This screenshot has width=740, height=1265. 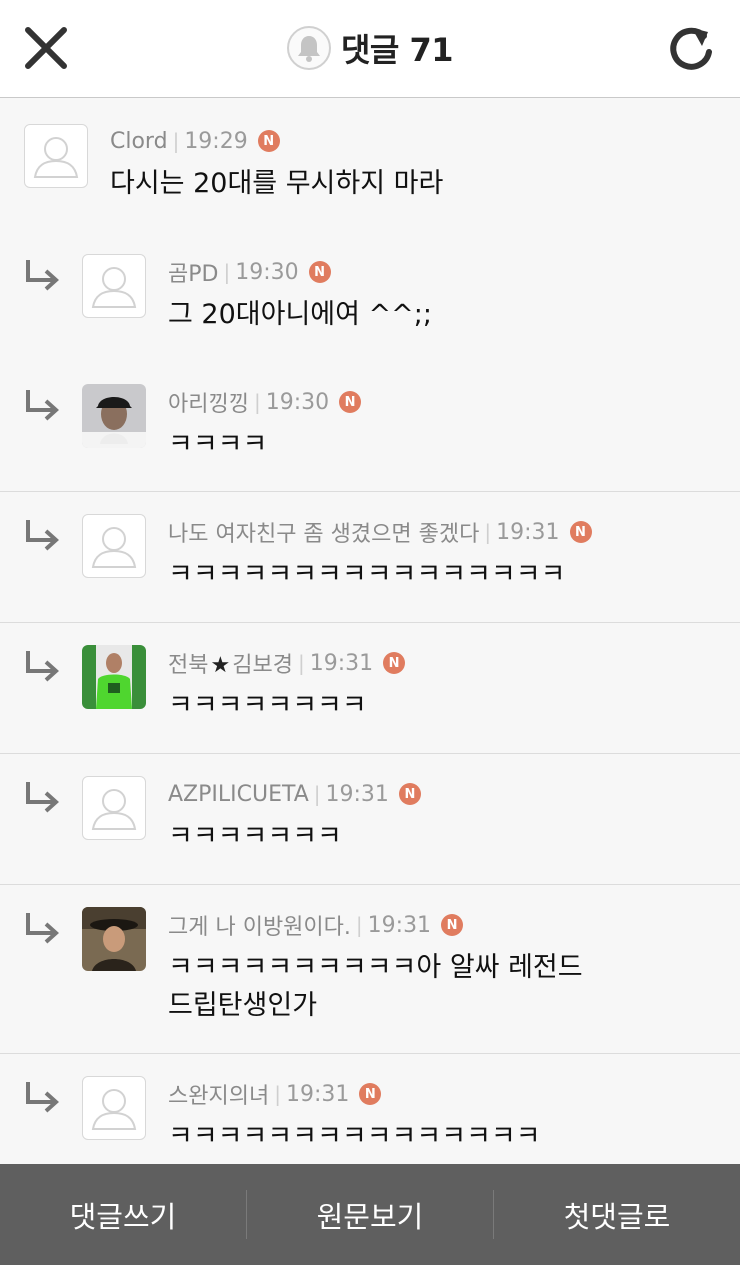 I want to click on comment-meta: 나도 여자친구 좀 생겼으면 좋겠다 | 19:31 N, so click(x=380, y=532).